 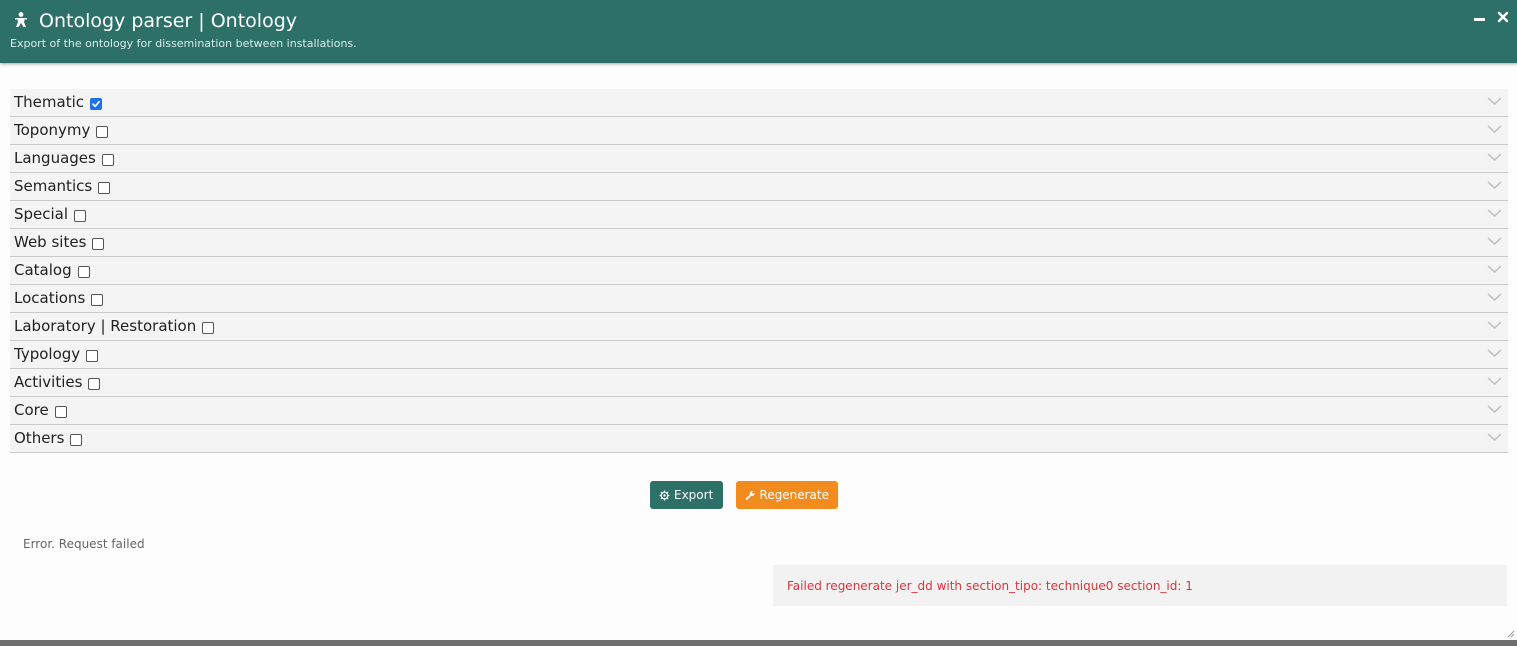 What do you see at coordinates (759, 243) in the screenshot?
I see `section-row: Web sites` at bounding box center [759, 243].